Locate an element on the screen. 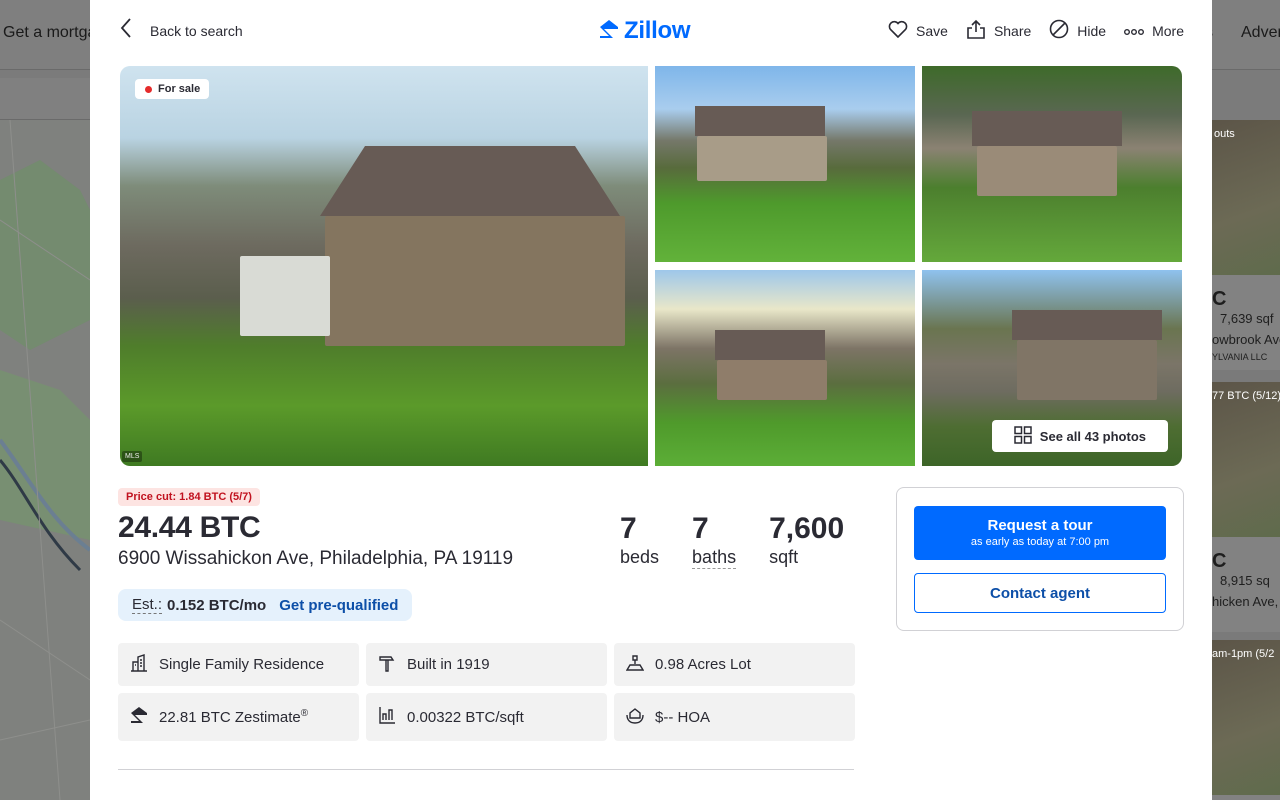 Image resolution: width=1280 pixels, height=800 pixels. fact-zestimate-text: 22.81 BTC Zestimate® is located at coordinates (233, 717).